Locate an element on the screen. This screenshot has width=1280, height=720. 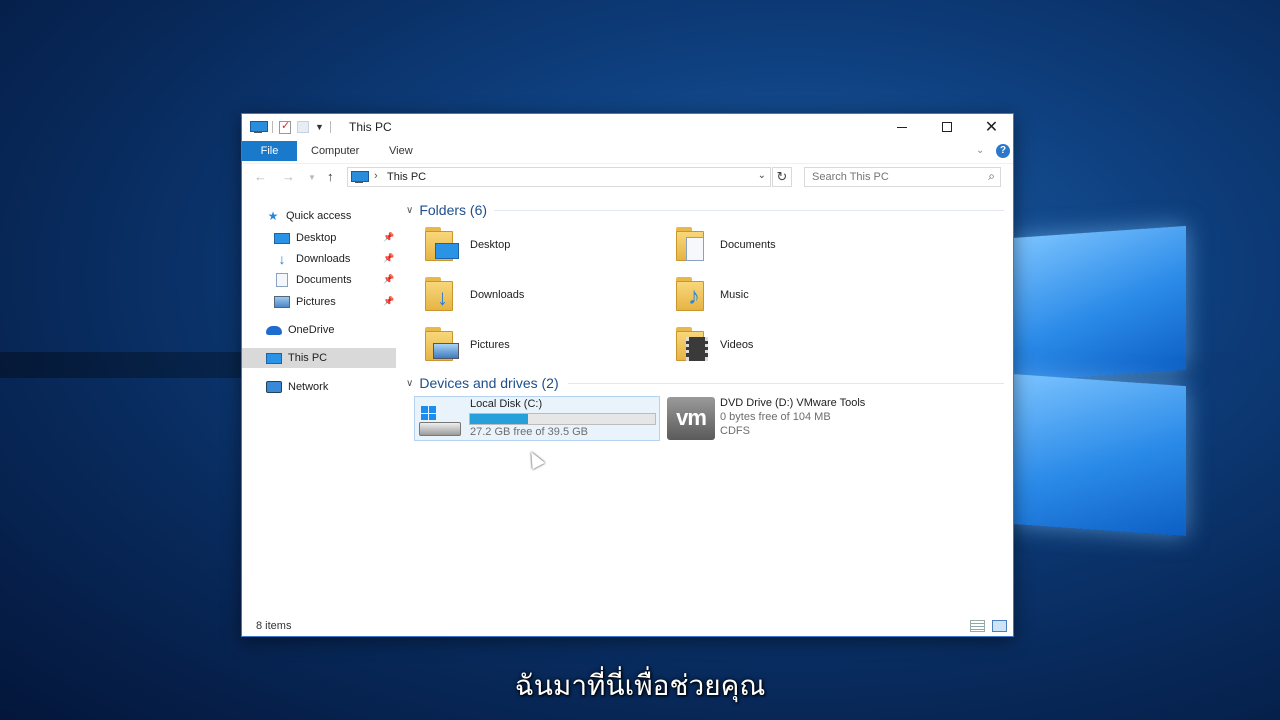
sidebar-item-desktop: Desktop 📌 is located at coordinates (335, 238).